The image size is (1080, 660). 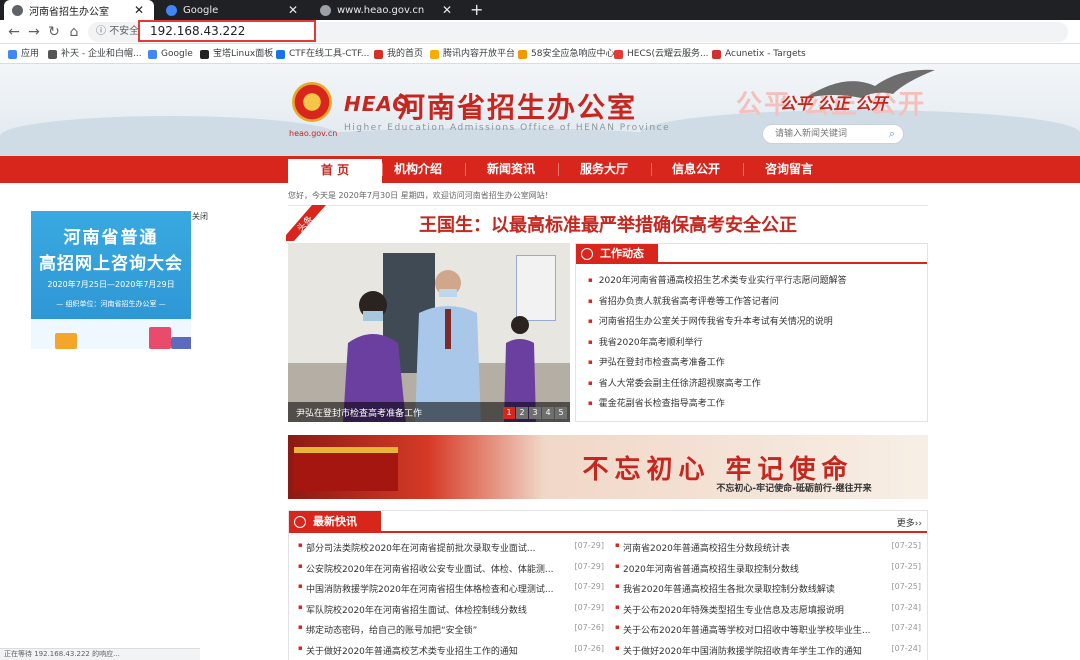 I want to click on list-item: 关于公布2020年普通高等学校对口招收中等职业学校毕业生... [07-24], so click(x=768, y=633).